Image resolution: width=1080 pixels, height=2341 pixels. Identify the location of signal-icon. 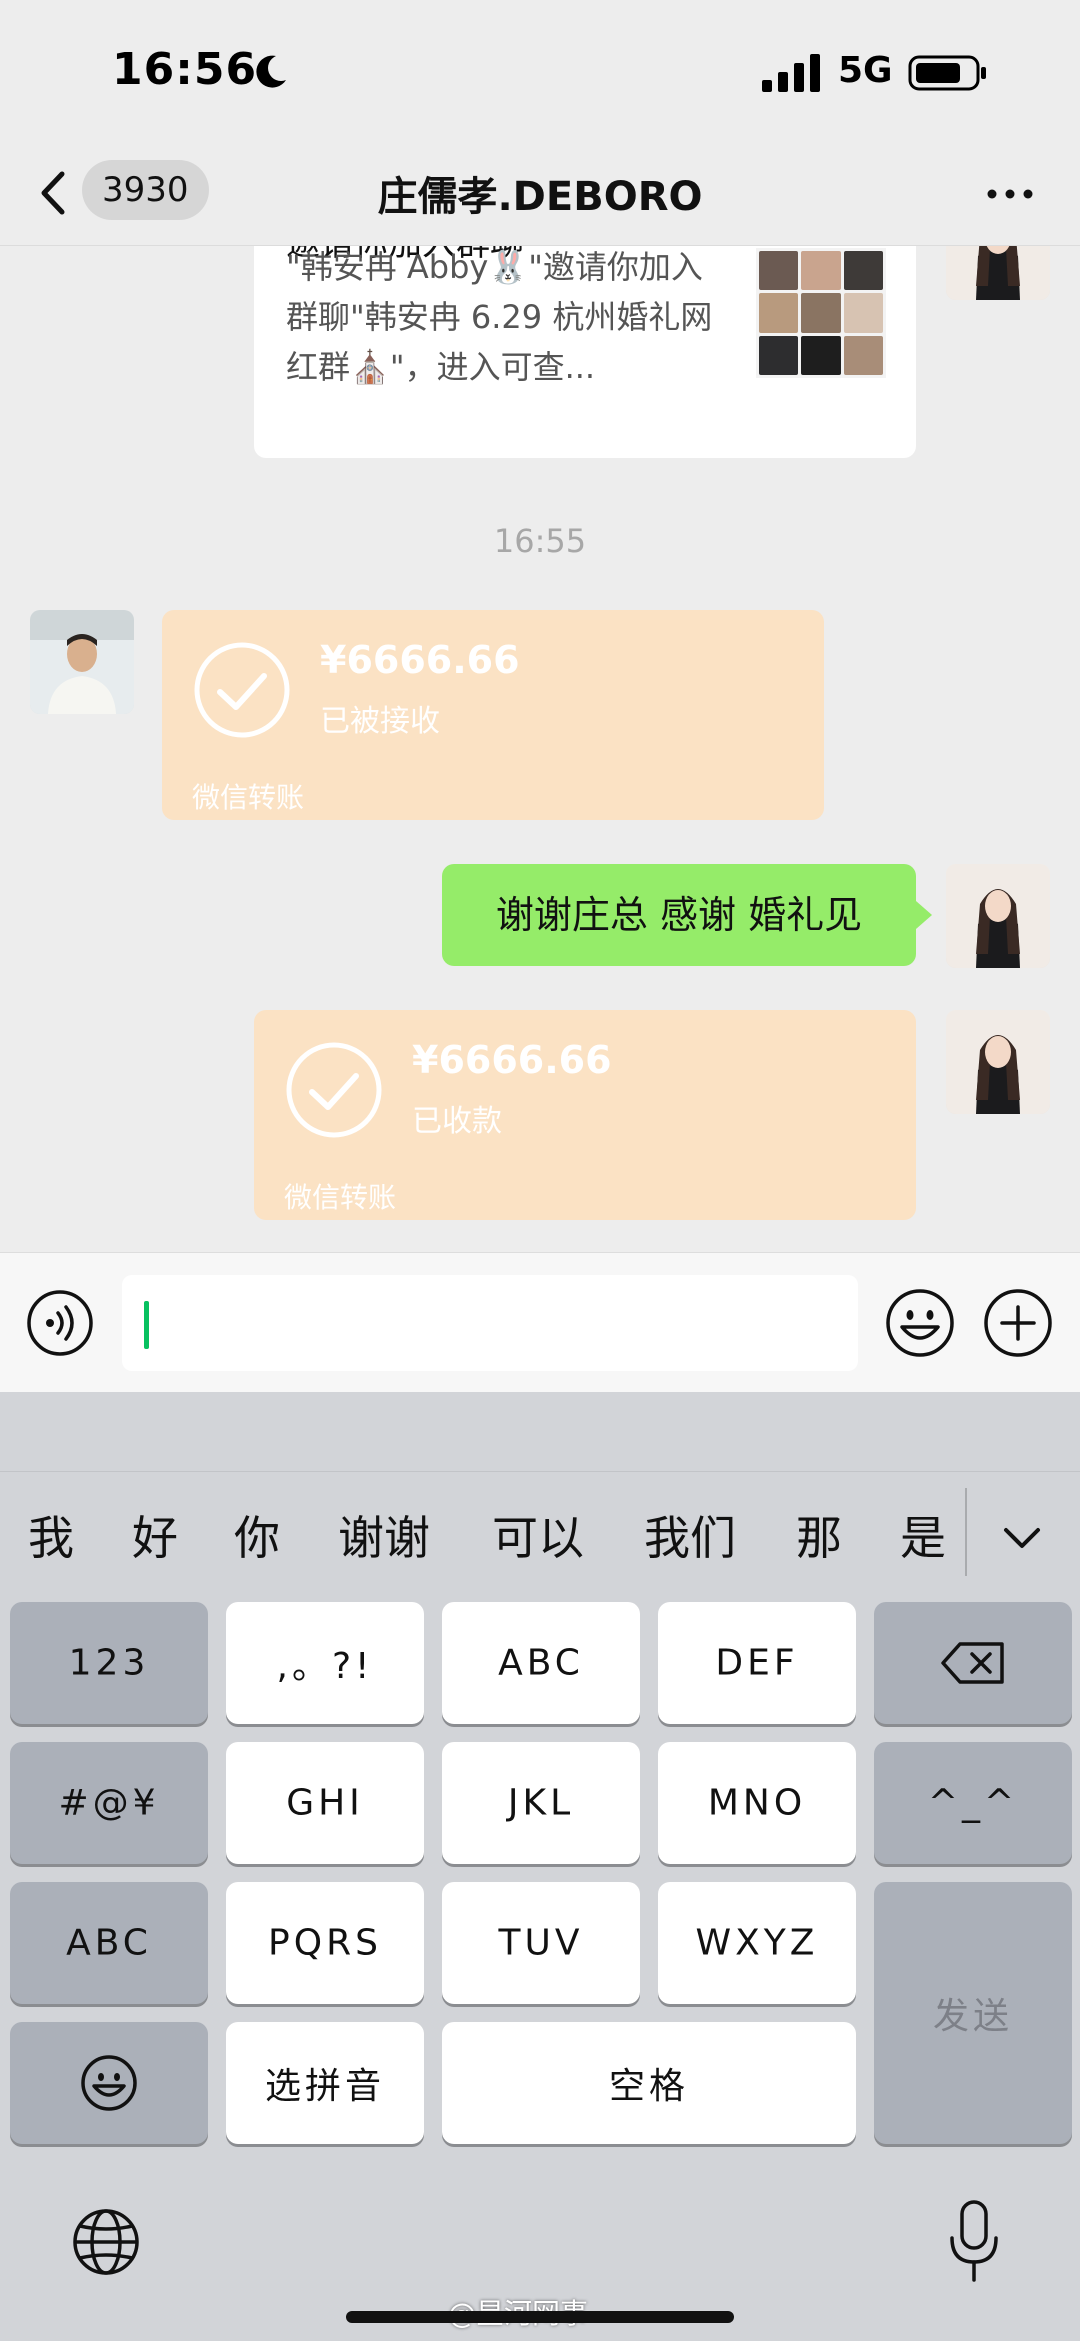
(791, 73).